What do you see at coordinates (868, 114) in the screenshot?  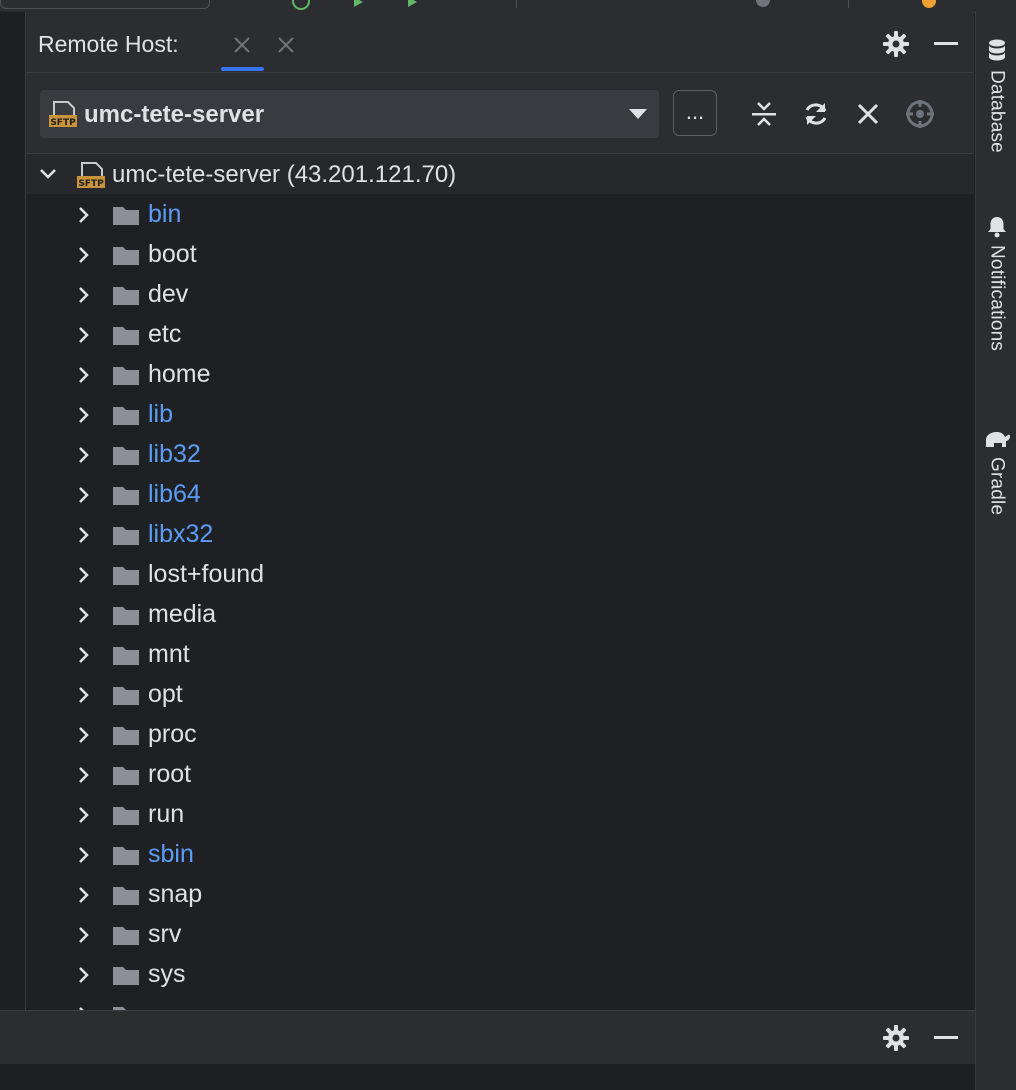 I see `close-icon` at bounding box center [868, 114].